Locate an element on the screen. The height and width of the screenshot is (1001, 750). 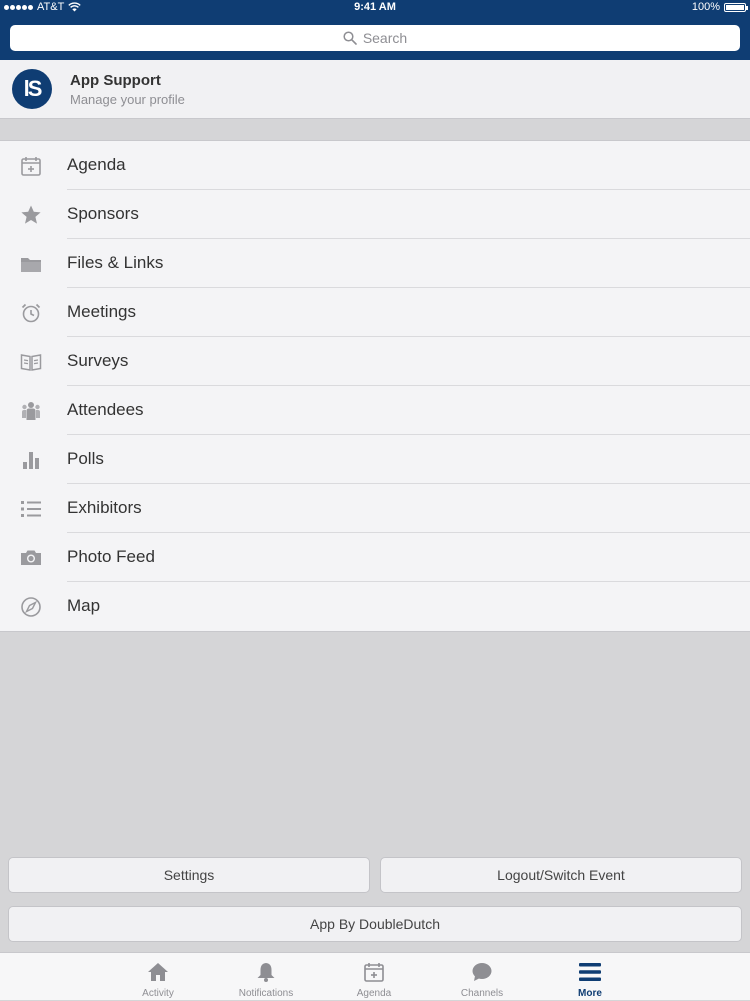
folder-icon is located at coordinates (31, 264).